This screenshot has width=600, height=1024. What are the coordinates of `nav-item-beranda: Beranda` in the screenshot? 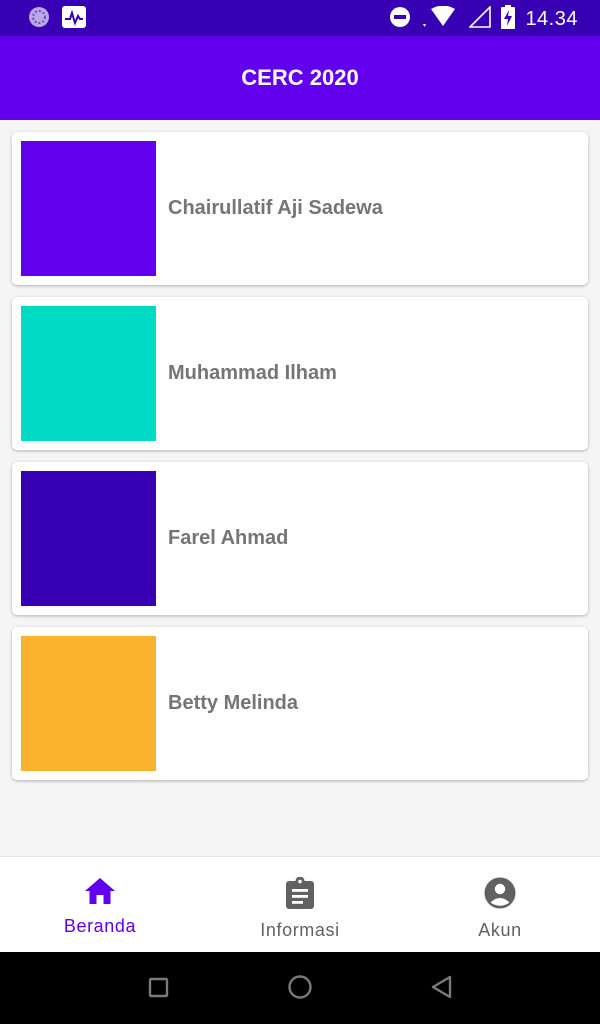 It's located at (100, 904).